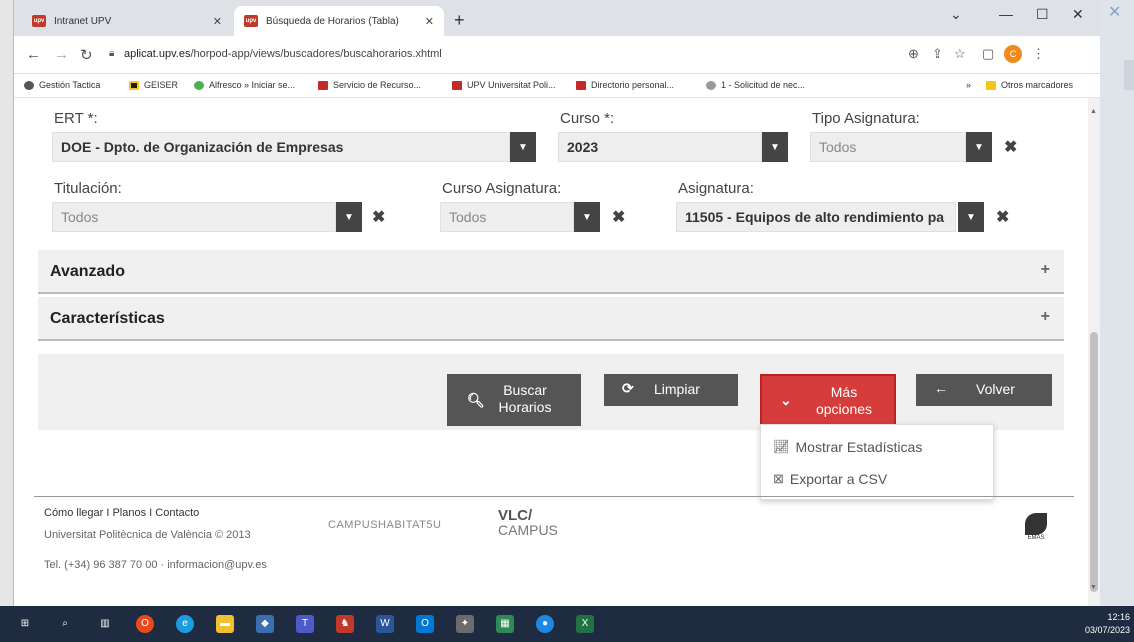 The height and width of the screenshot is (642, 1134). Describe the element at coordinates (587, 118) in the screenshot. I see `curso-label: Curso *:` at that location.